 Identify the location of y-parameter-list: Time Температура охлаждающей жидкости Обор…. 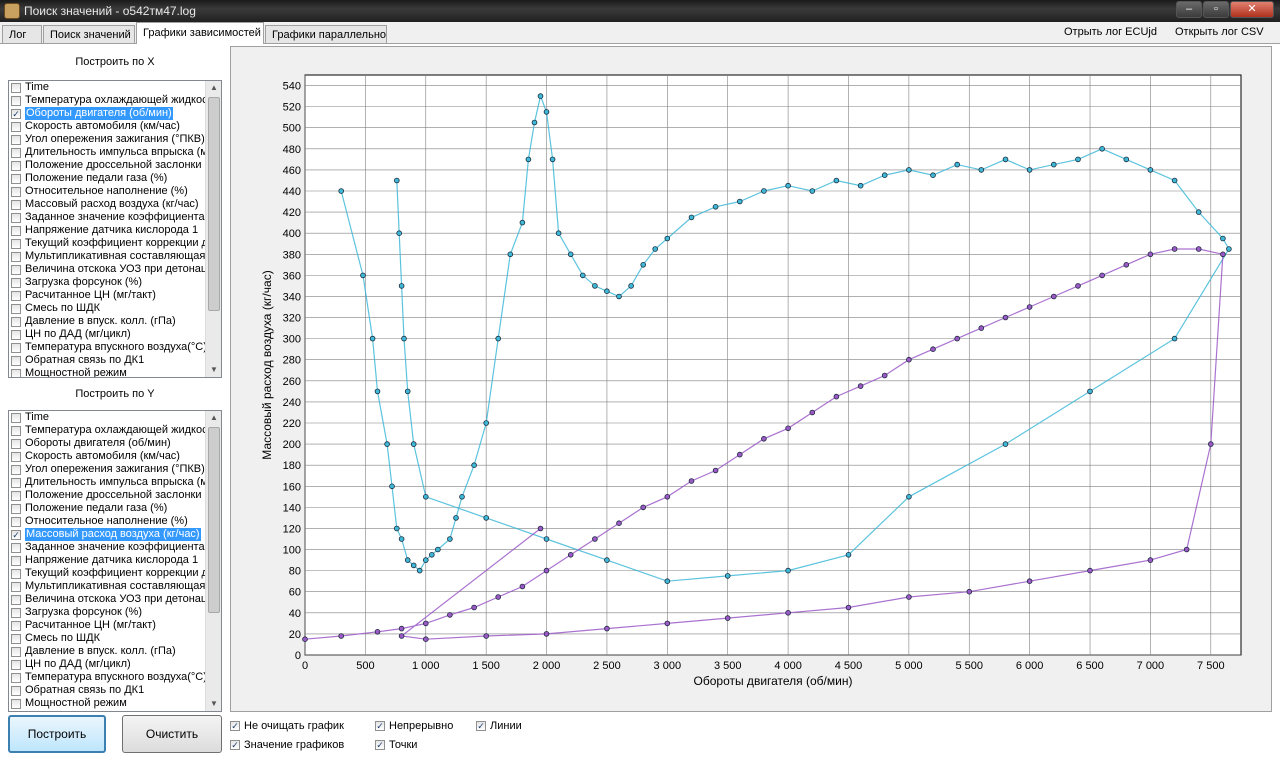
(115, 561).